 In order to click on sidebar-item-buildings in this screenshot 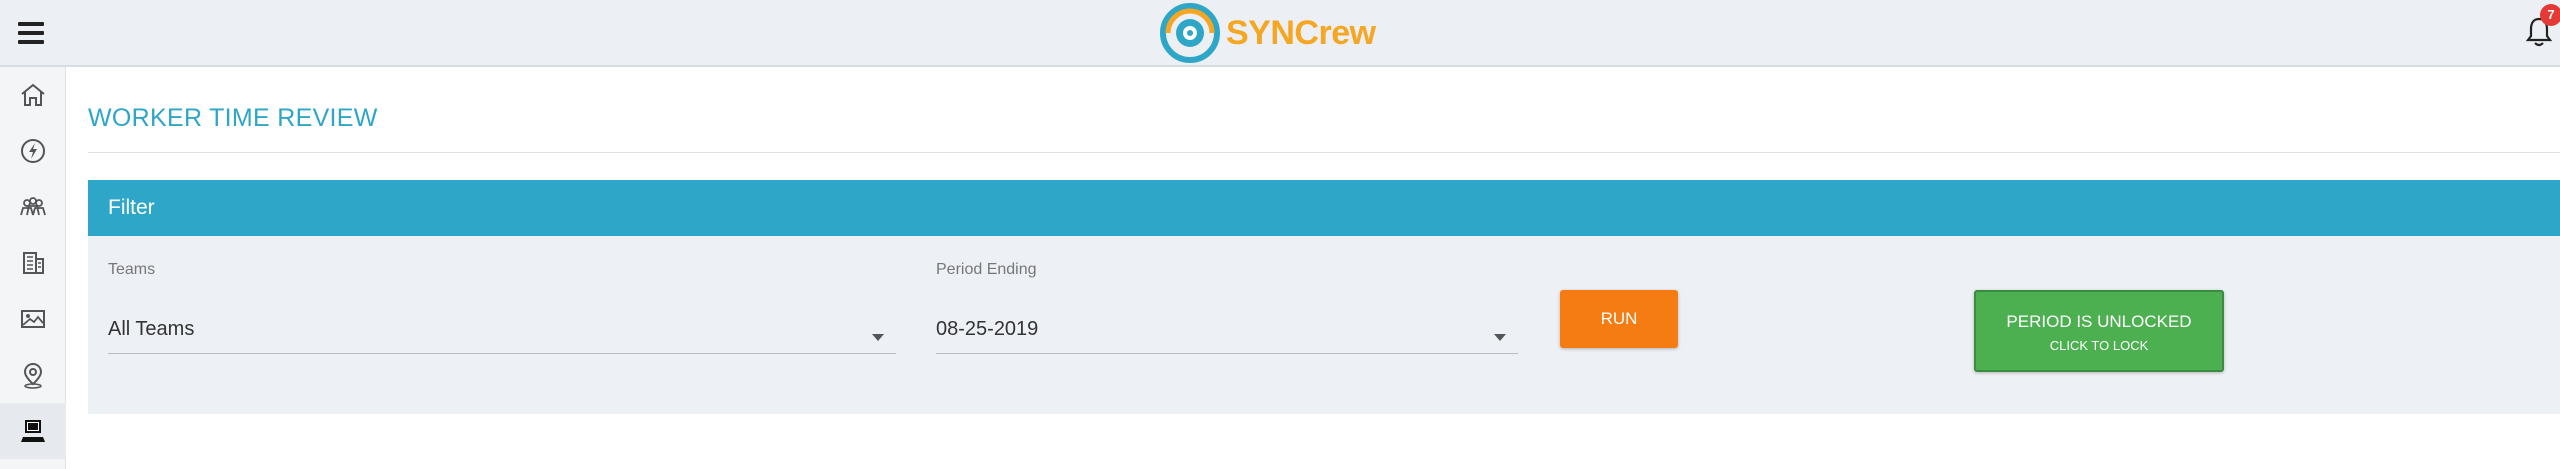, I will do `click(33, 263)`.